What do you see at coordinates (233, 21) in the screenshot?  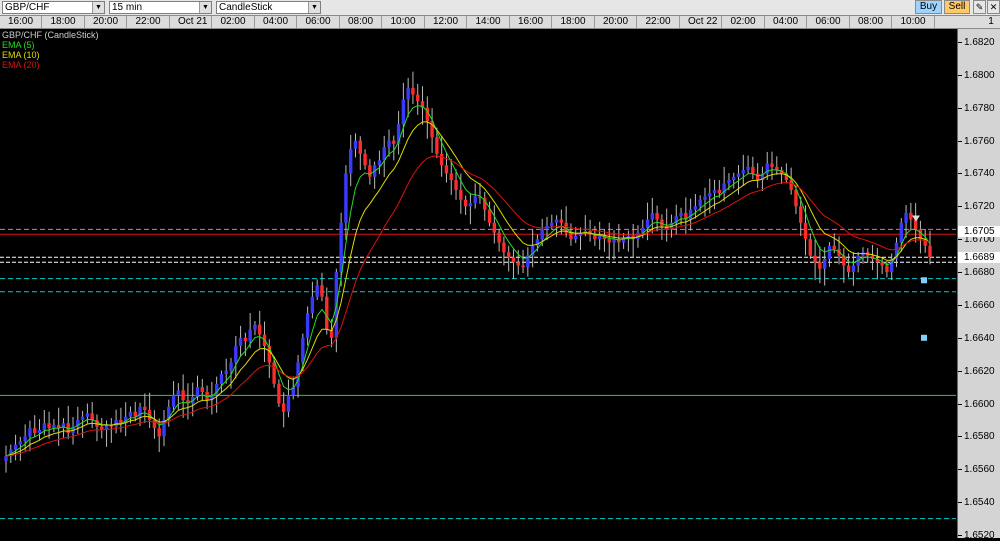 I see `time-axis-label: 02:00` at bounding box center [233, 21].